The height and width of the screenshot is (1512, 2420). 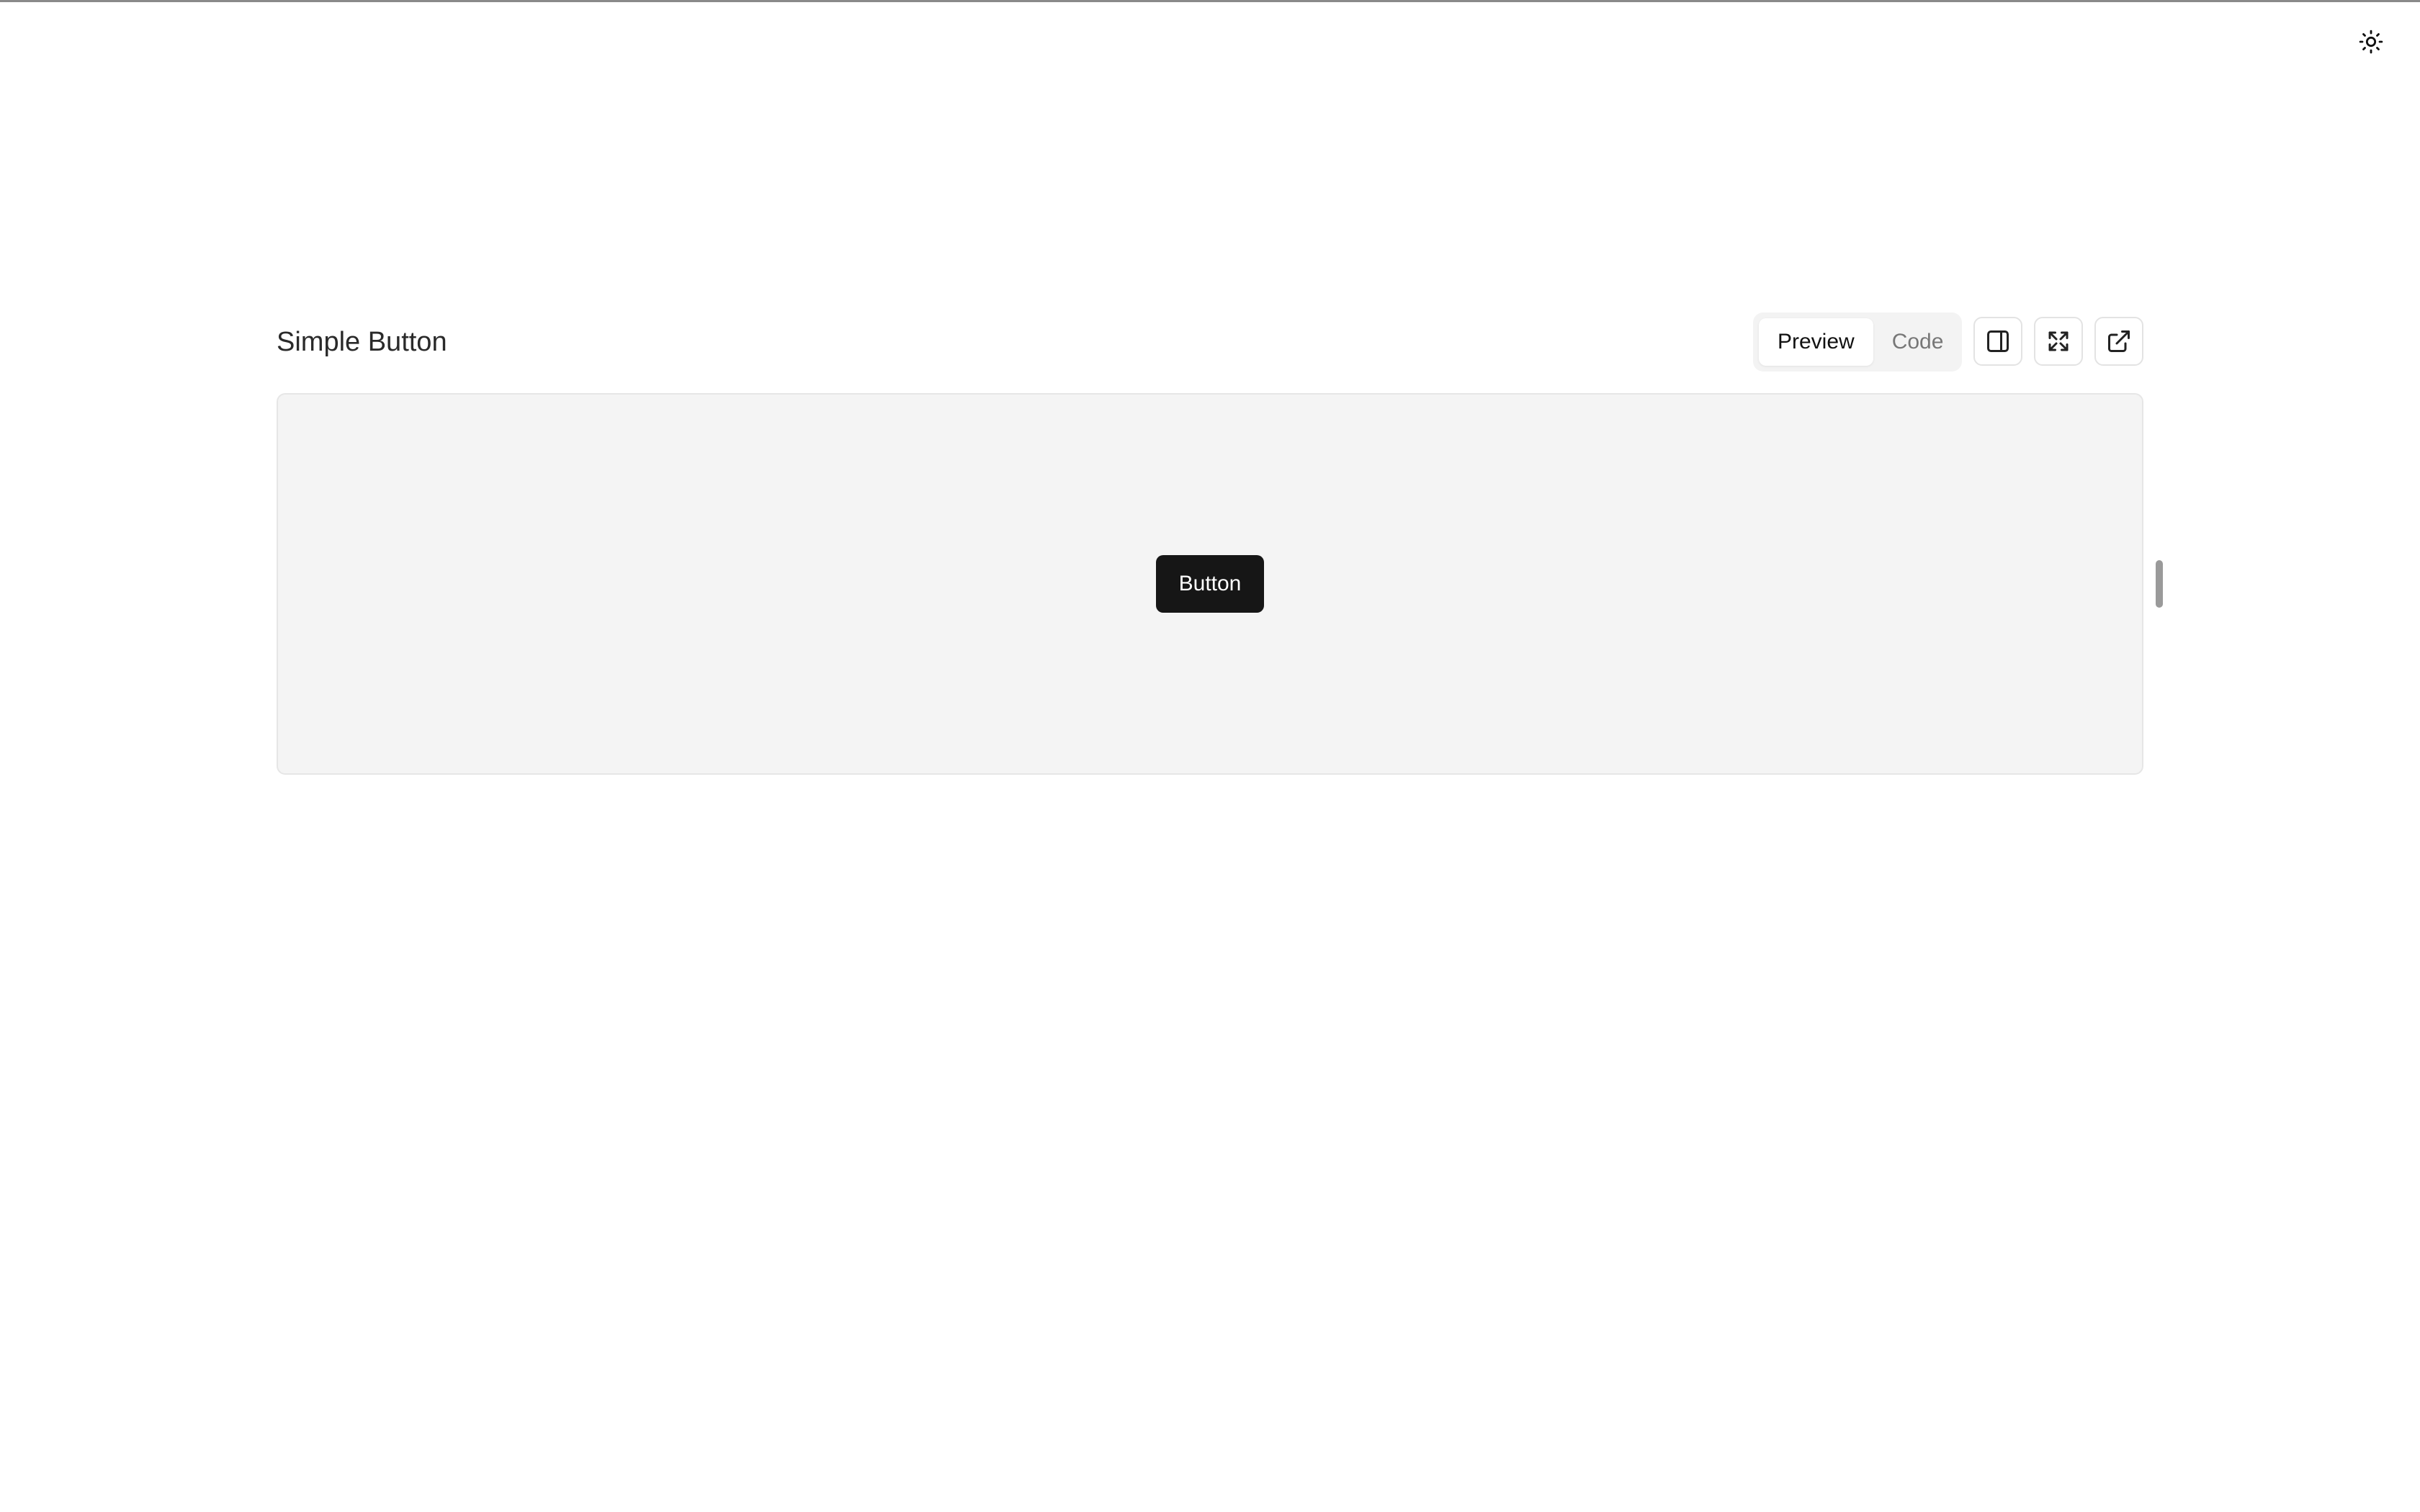 I want to click on open-external-button, so click(x=2118, y=341).